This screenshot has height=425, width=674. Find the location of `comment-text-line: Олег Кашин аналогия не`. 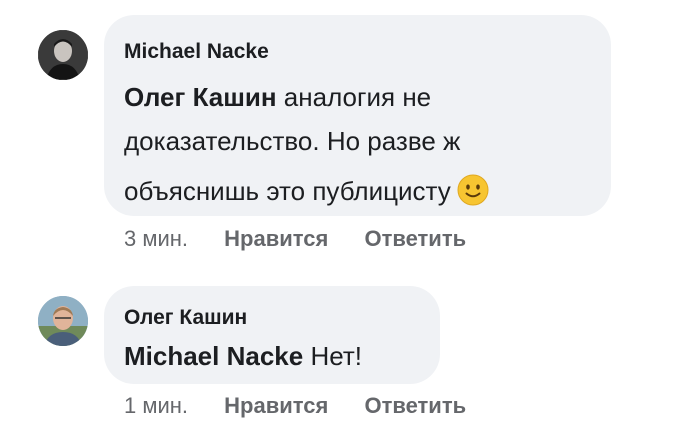

comment-text-line: Олег Кашин аналогия не is located at coordinates (364, 97).